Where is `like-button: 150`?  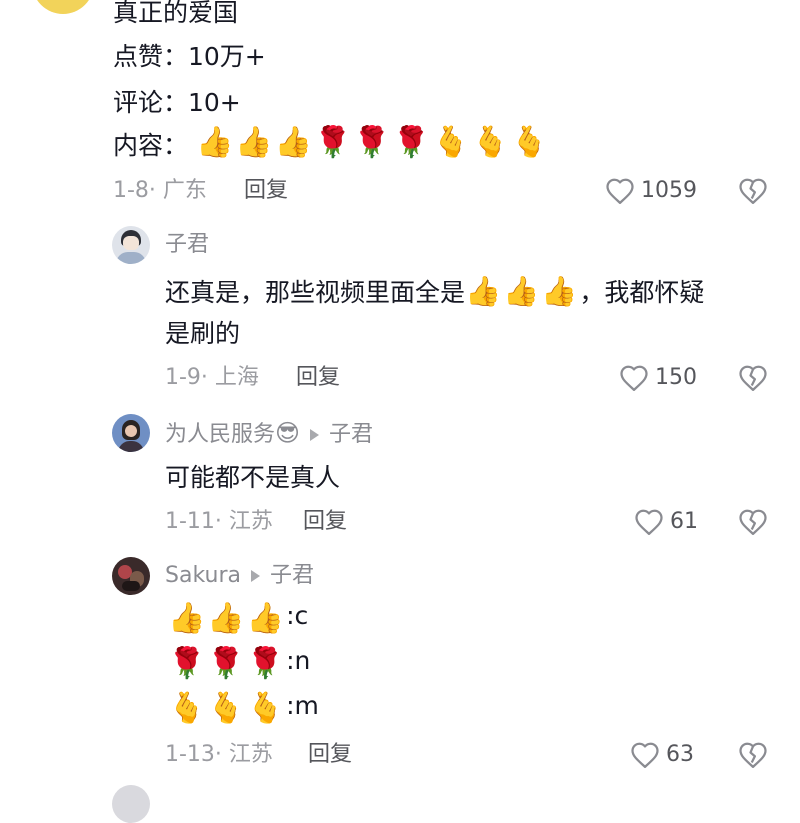 like-button: 150 is located at coordinates (664, 378).